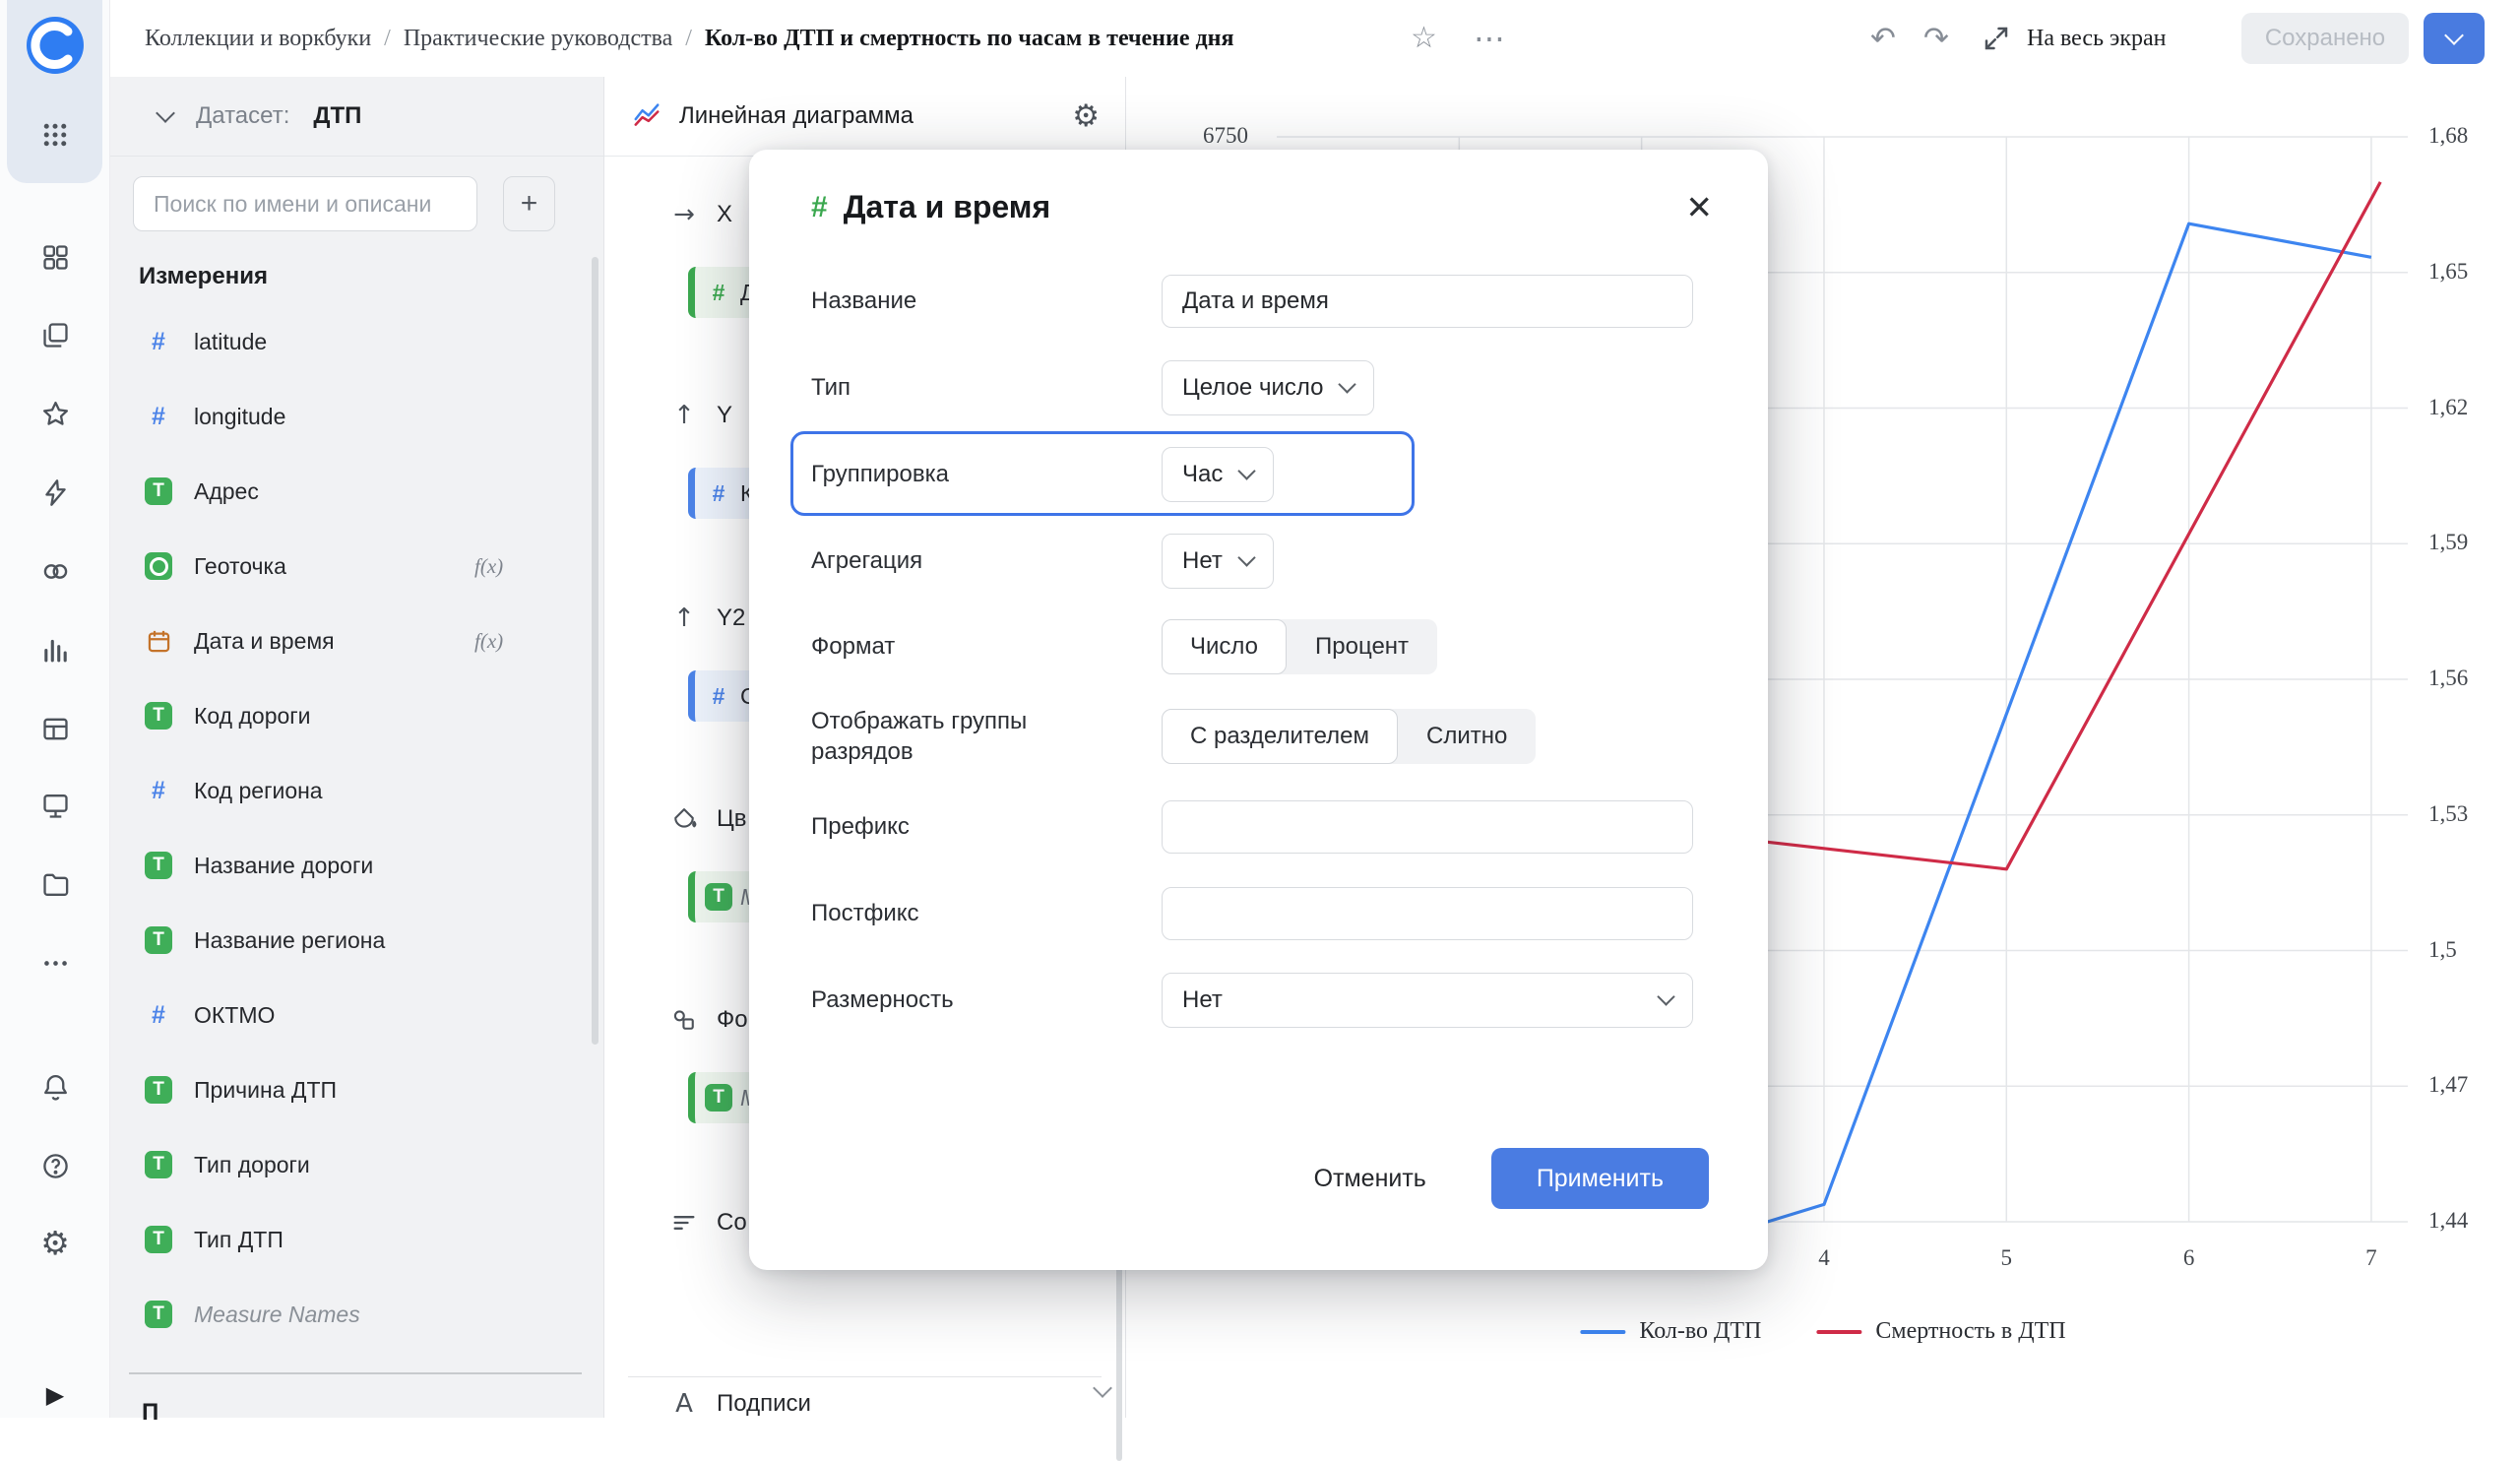  I want to click on fullscreen-label: На весь экран, so click(2096, 38).